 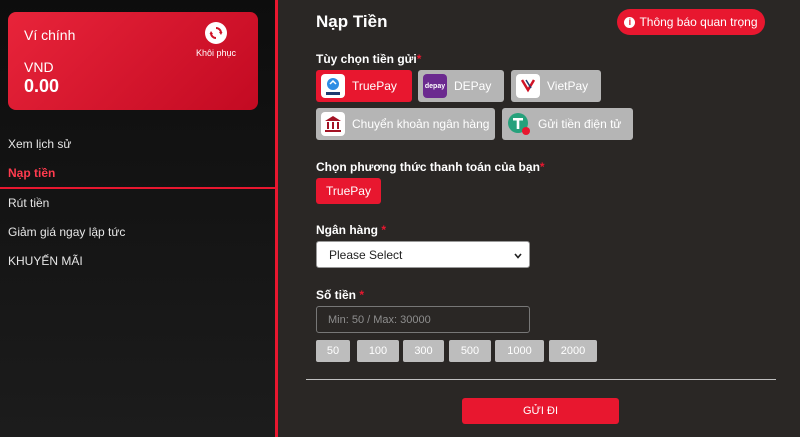 What do you see at coordinates (698, 22) in the screenshot?
I see `important-notice-label: Thông báo quan trọng` at bounding box center [698, 22].